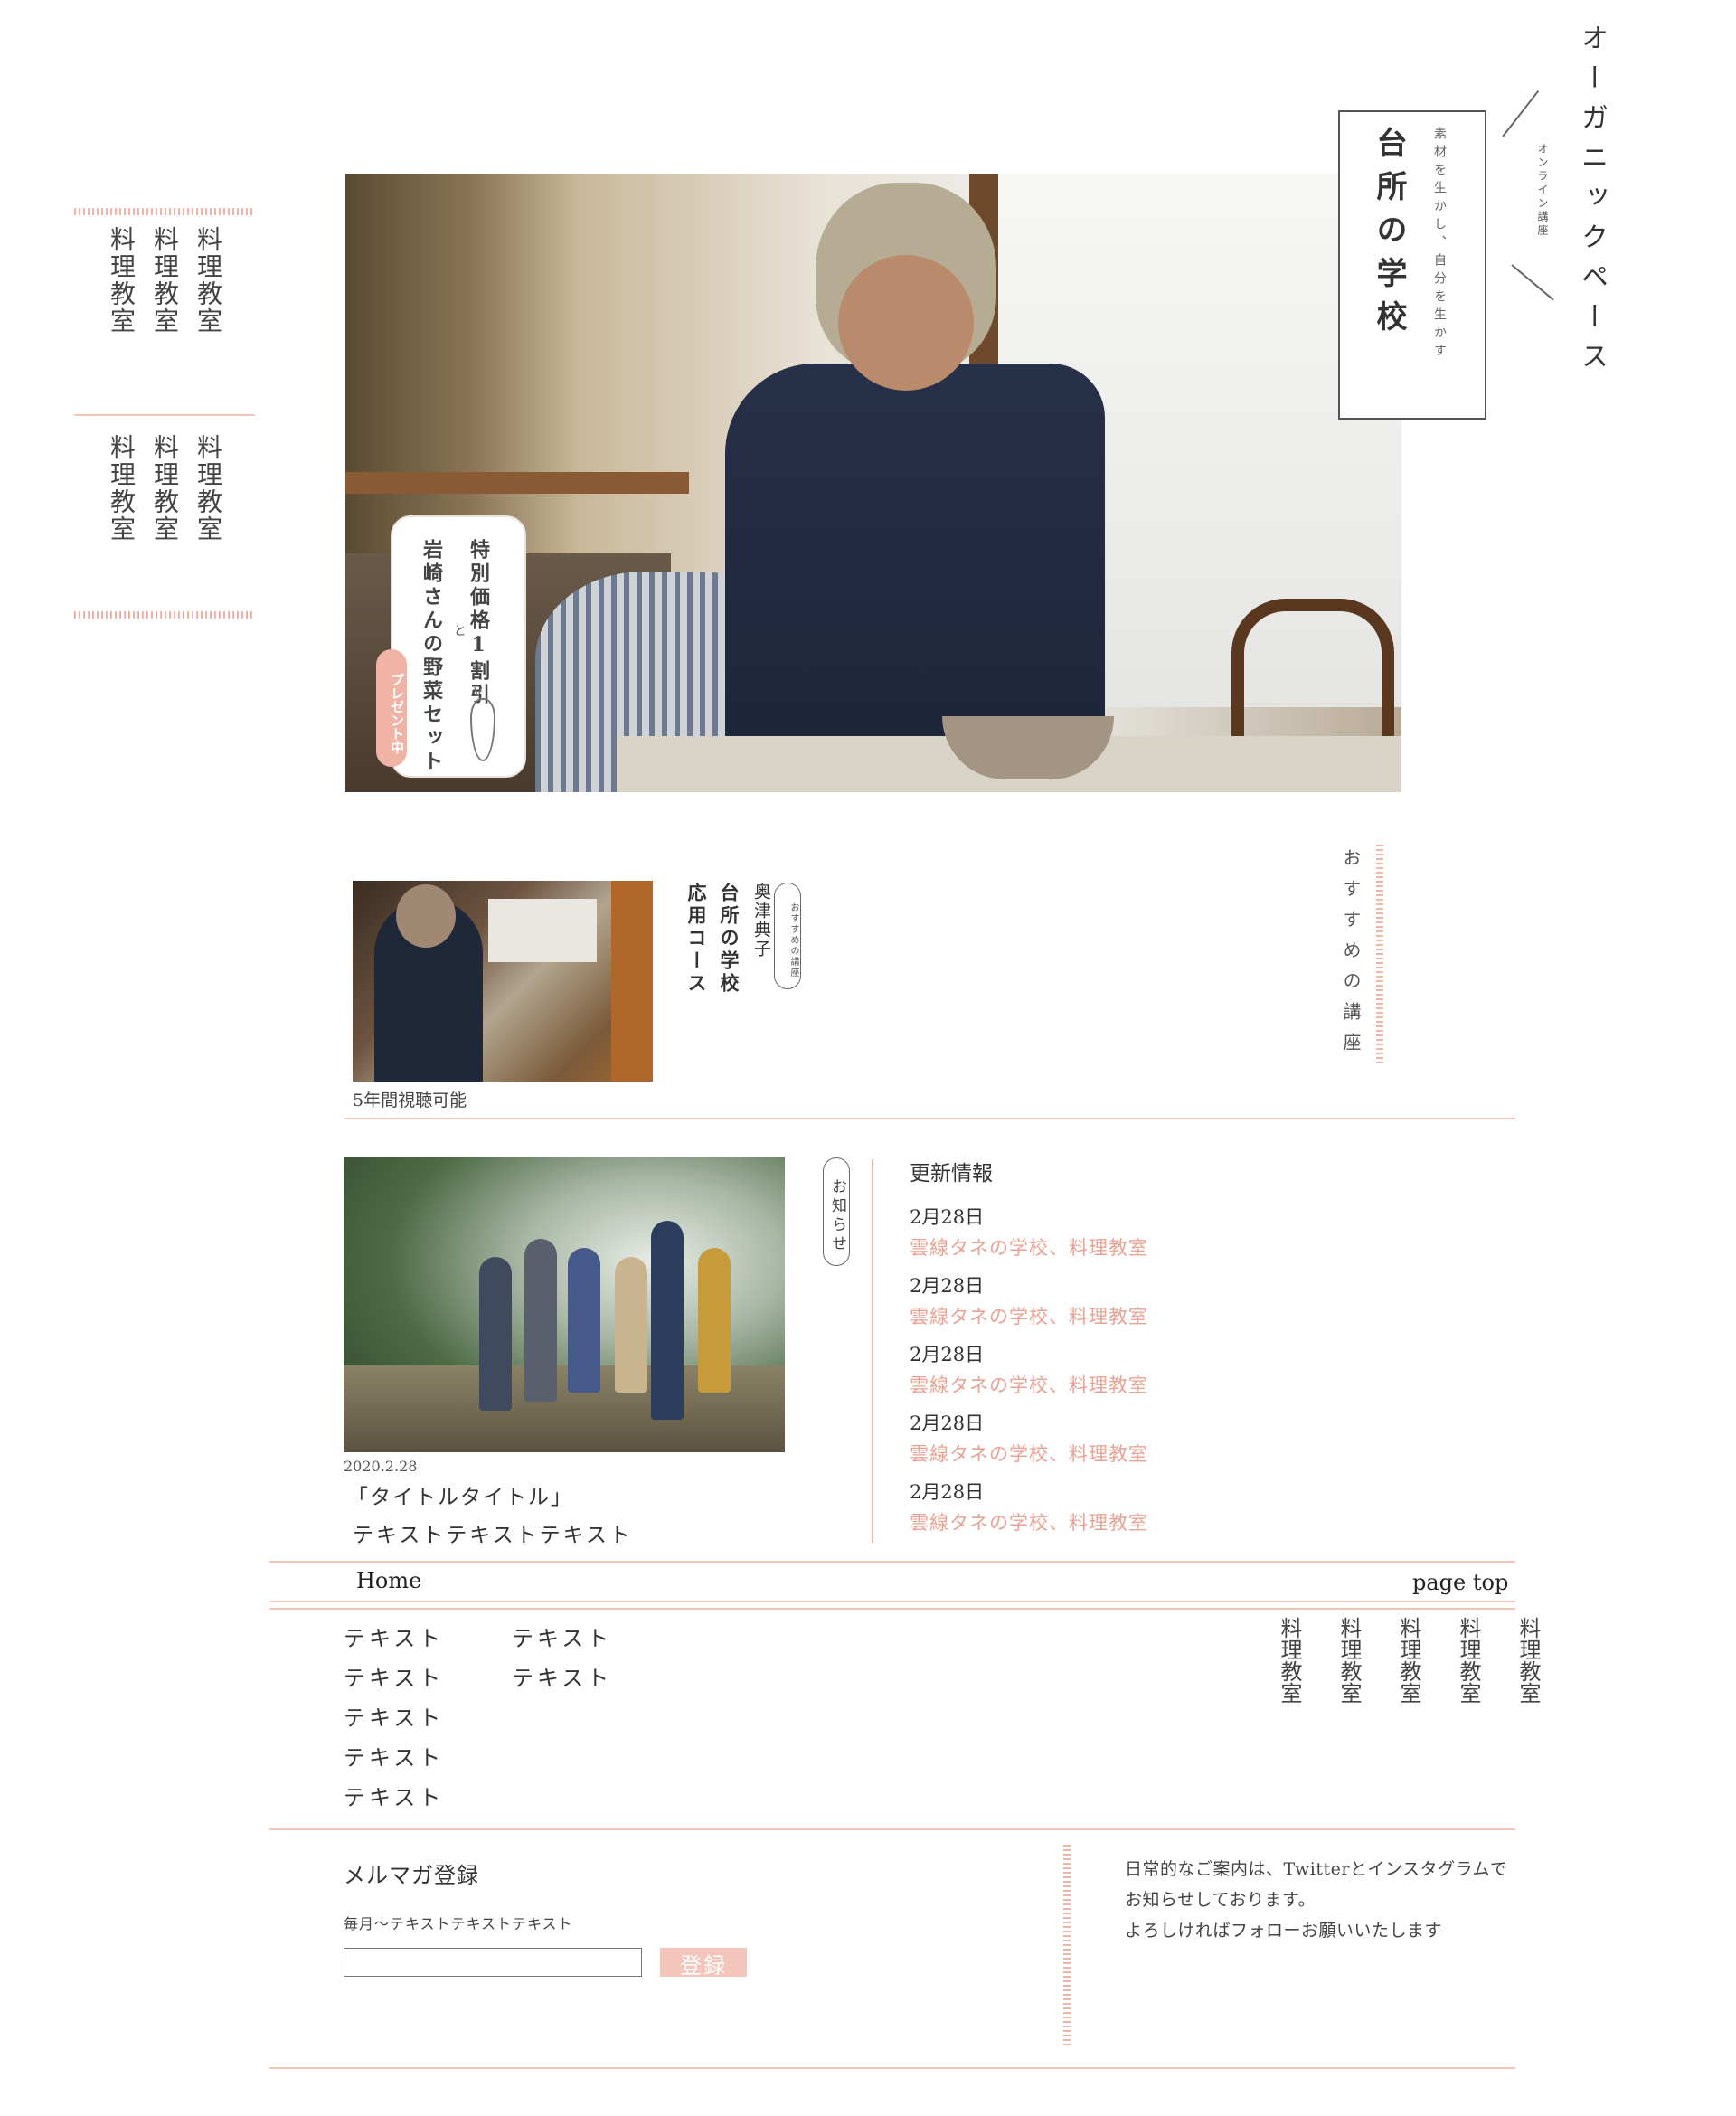 This screenshot has height=2116, width=1736. Describe the element at coordinates (696, 939) in the screenshot. I see `course-name: 応用コース` at that location.